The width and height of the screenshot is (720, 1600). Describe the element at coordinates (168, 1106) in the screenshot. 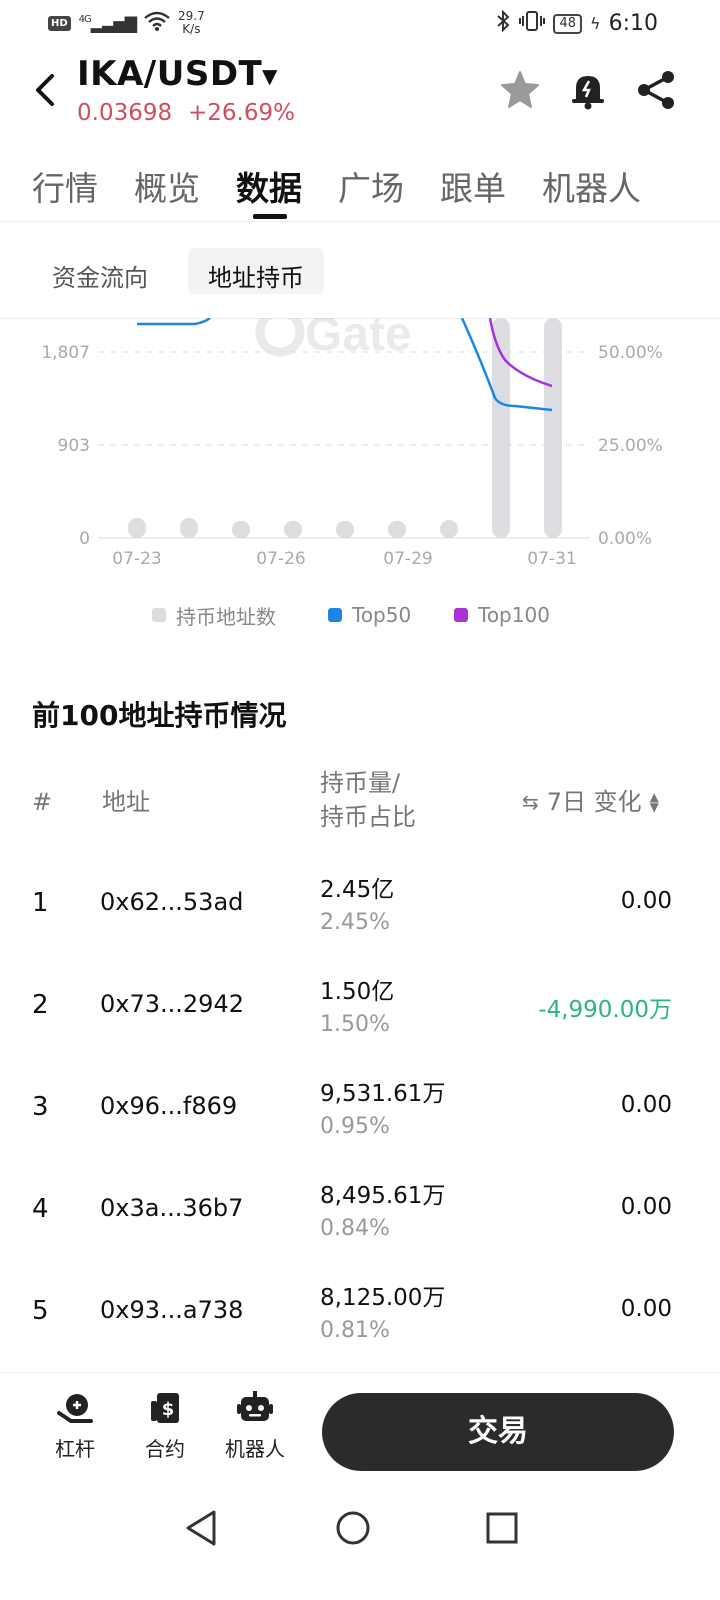

I see `row-address: 0x96...f869` at that location.